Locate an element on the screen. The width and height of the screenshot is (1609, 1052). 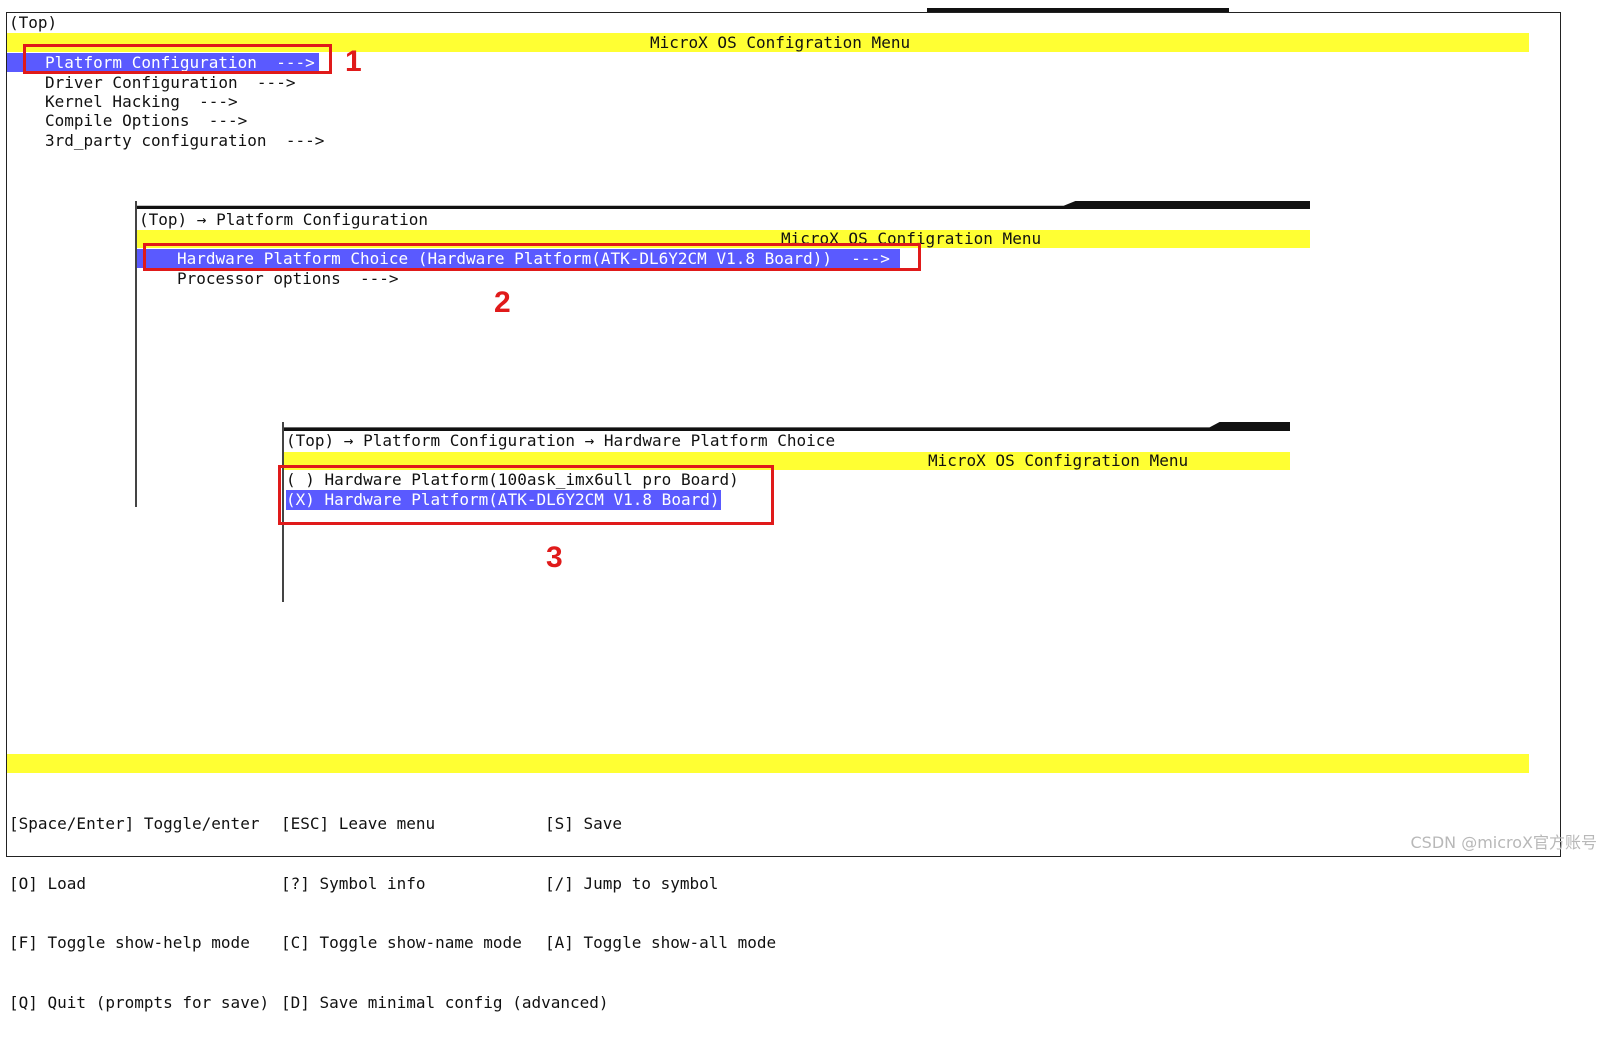
help-show-help-mode: [F] Toggle show-help mode is located at coordinates (129, 942).